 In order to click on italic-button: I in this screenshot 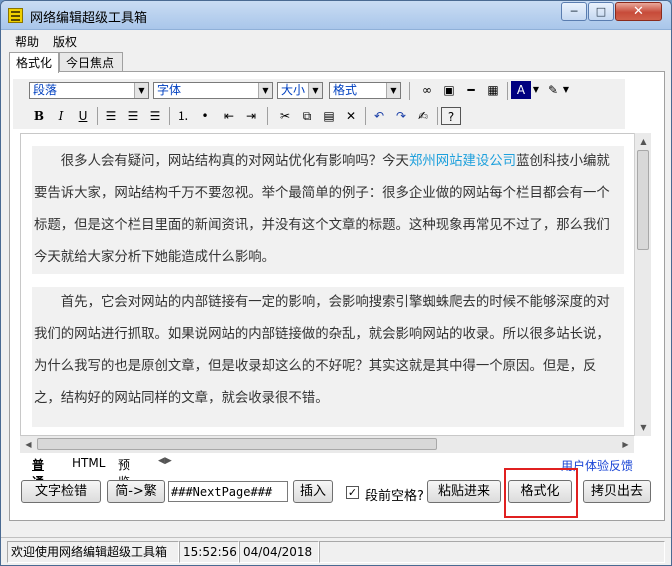, I will do `click(61, 116)`.